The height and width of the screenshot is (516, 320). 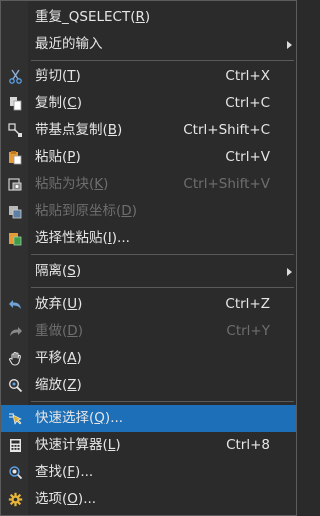 What do you see at coordinates (15, 239) in the screenshot?
I see `paste-special-icon` at bounding box center [15, 239].